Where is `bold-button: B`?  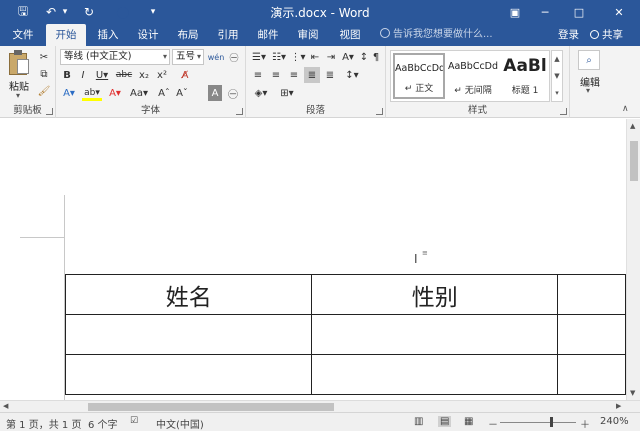 bold-button: B is located at coordinates (67, 75).